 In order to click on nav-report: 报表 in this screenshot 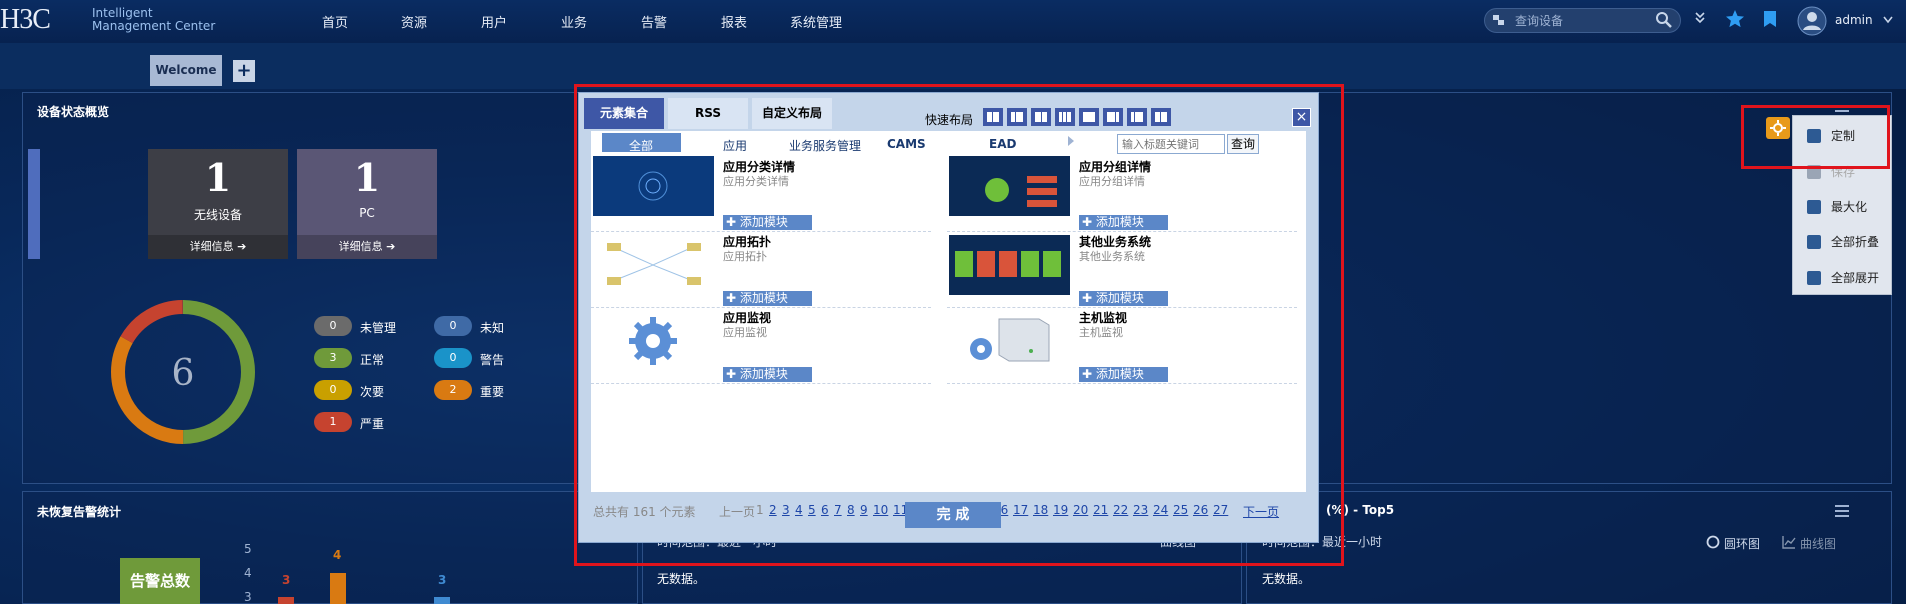, I will do `click(734, 21)`.